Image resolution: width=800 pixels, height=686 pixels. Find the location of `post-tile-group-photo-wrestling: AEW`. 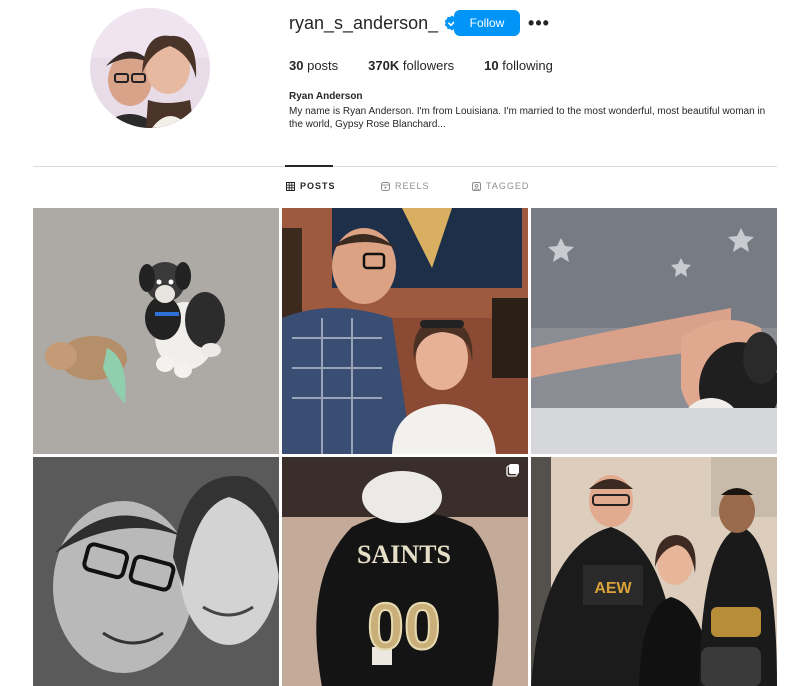

post-tile-group-photo-wrestling: AEW is located at coordinates (654, 571).